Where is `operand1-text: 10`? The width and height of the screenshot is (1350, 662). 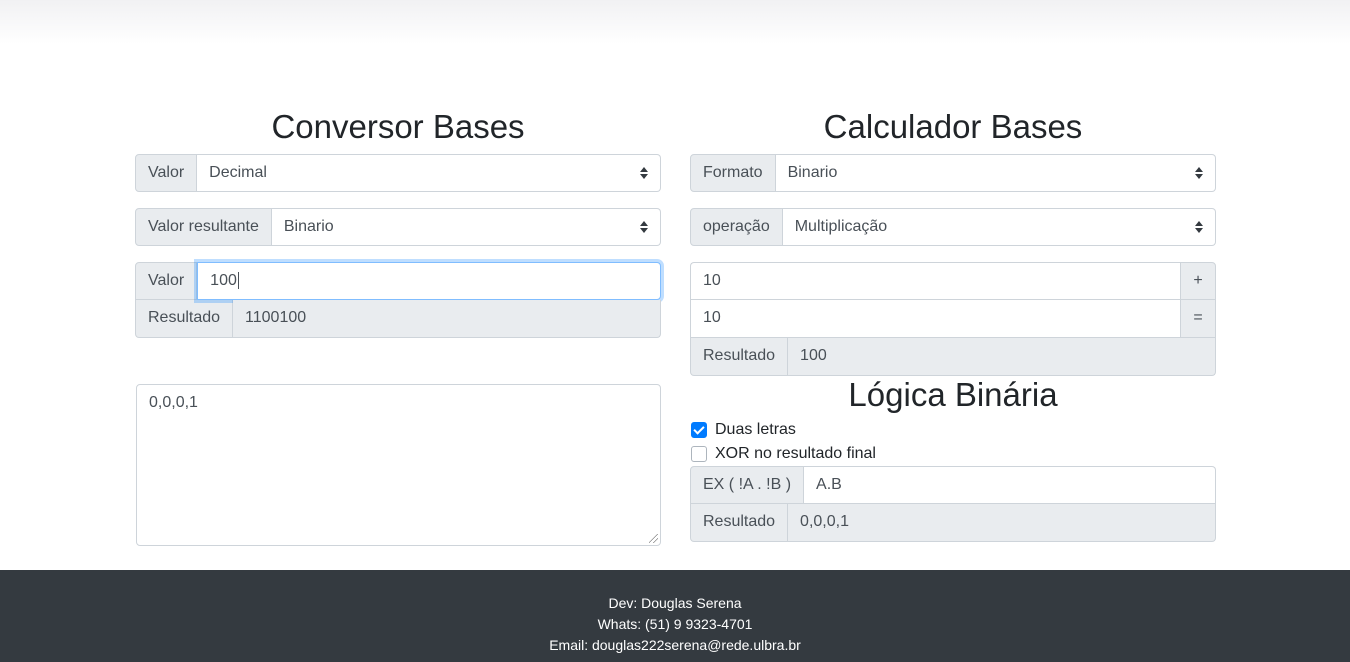
operand1-text: 10 is located at coordinates (712, 280).